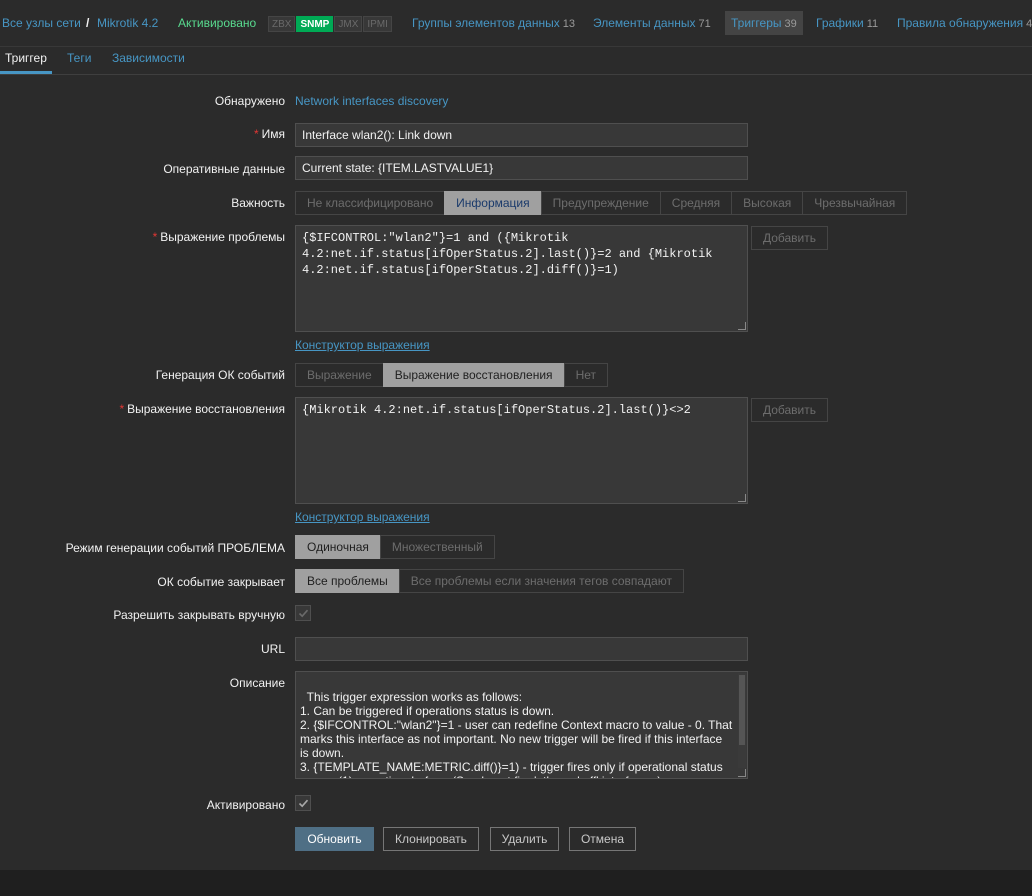 This screenshot has height=896, width=1032. Describe the element at coordinates (516, 883) in the screenshot. I see `page-footer` at that location.